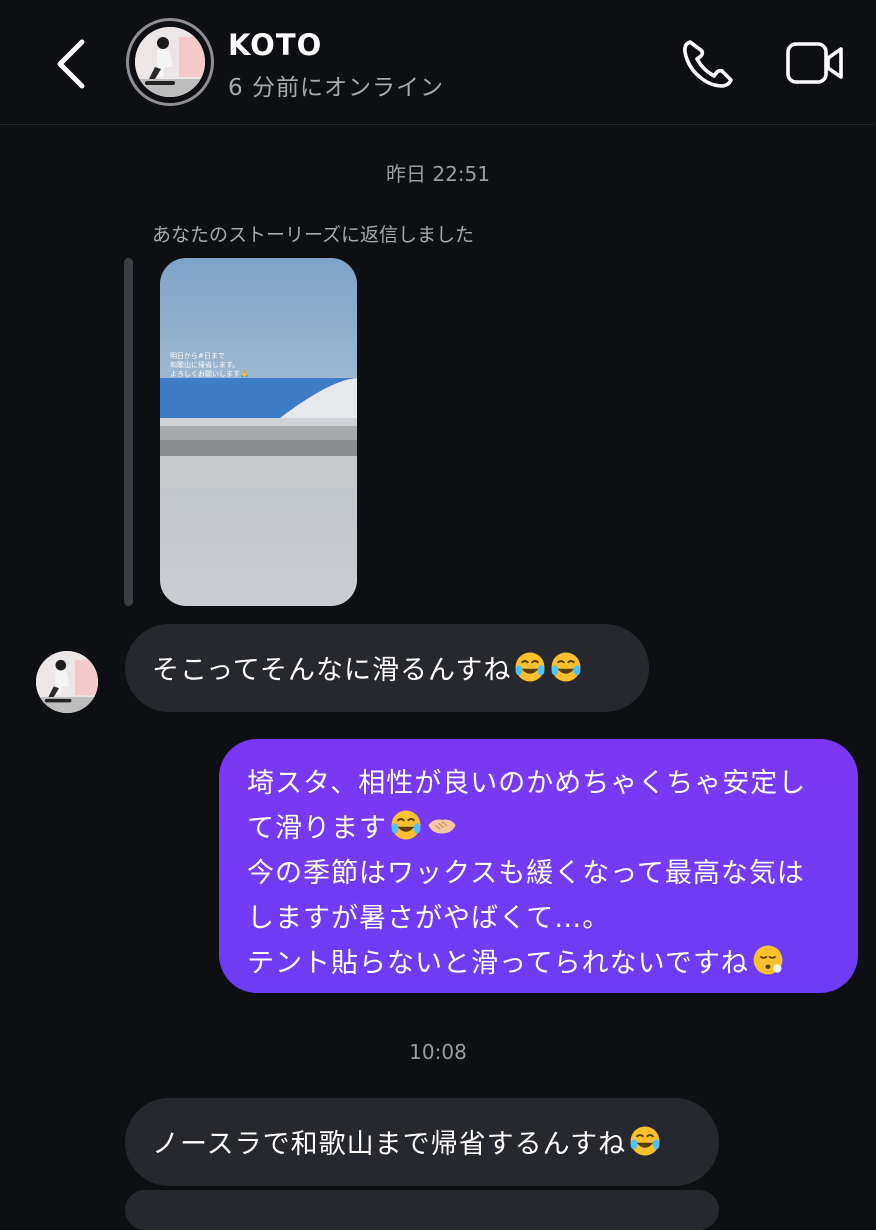 This screenshot has height=1230, width=876. I want to click on message-text: そこってそんなに滑るんすね, so click(332, 670).